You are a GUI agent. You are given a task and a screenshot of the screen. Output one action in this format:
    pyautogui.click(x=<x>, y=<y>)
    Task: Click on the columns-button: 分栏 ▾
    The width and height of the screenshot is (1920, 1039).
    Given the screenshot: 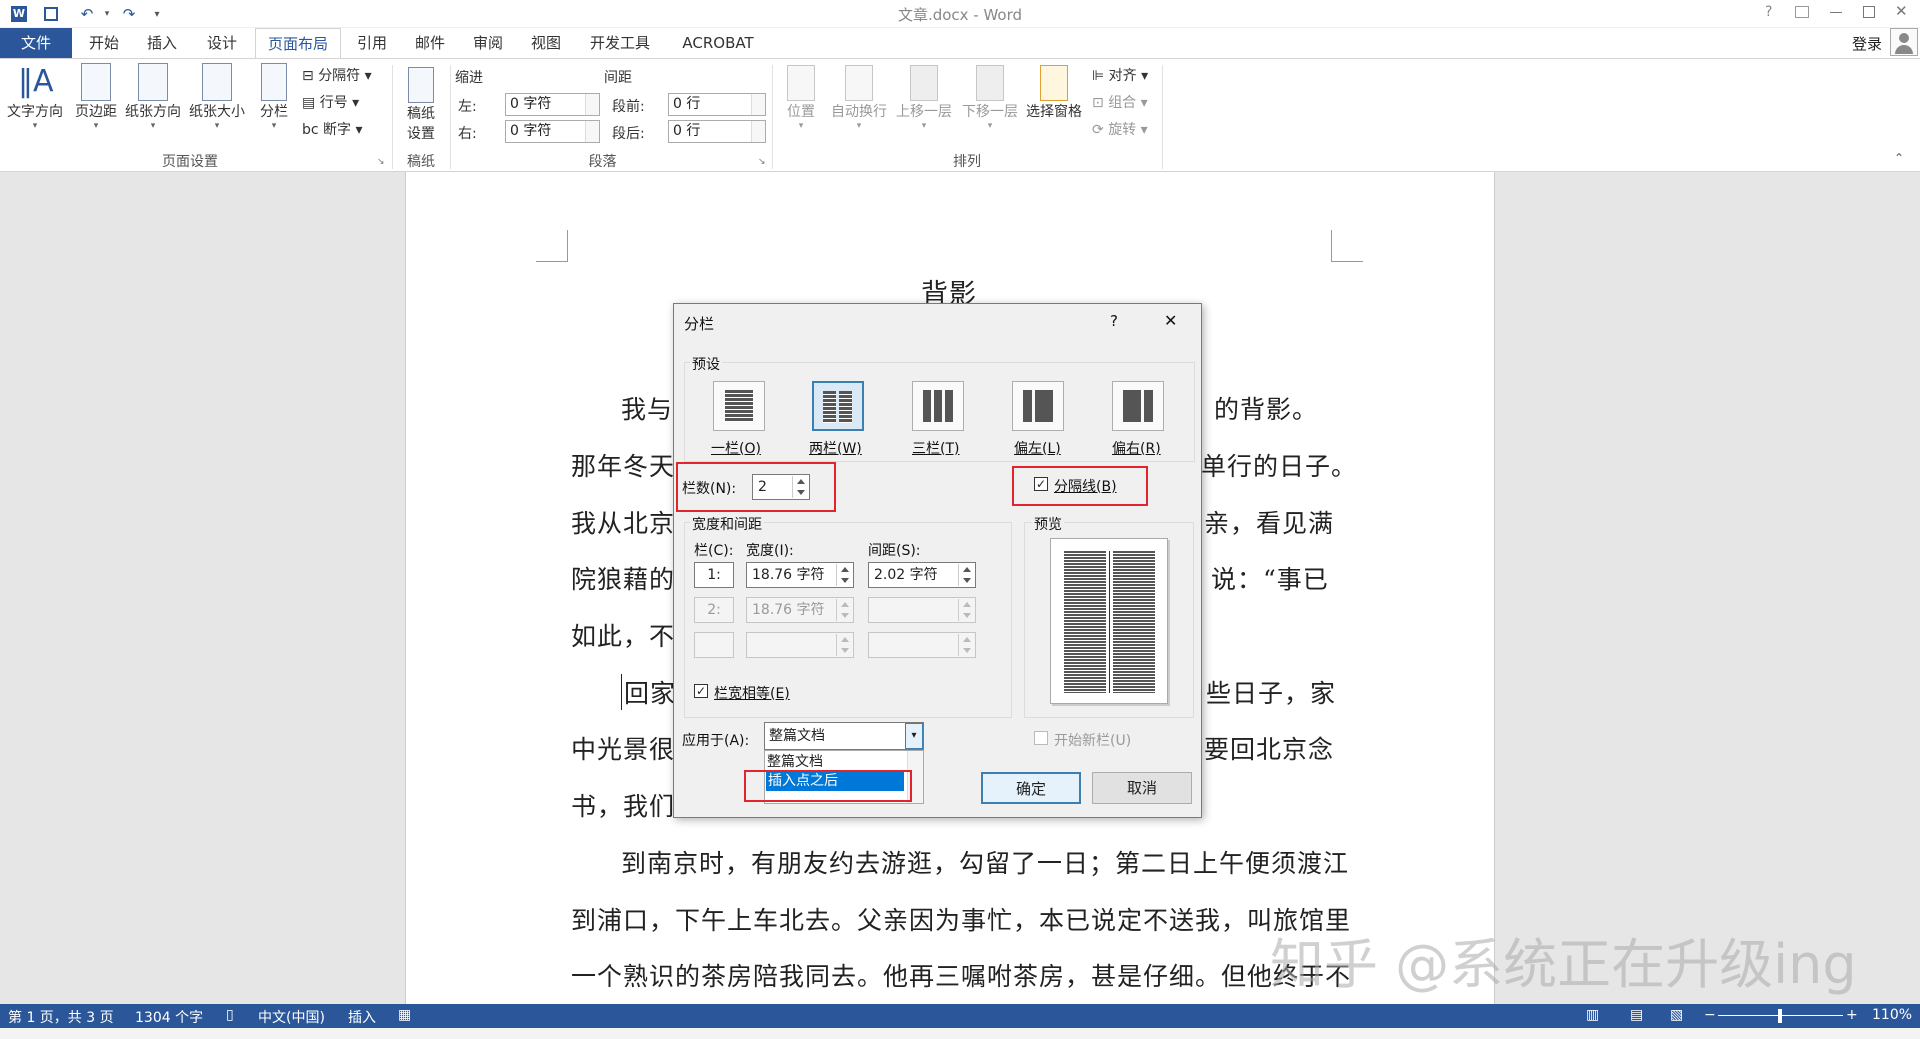 What is the action you would take?
    pyautogui.click(x=274, y=97)
    